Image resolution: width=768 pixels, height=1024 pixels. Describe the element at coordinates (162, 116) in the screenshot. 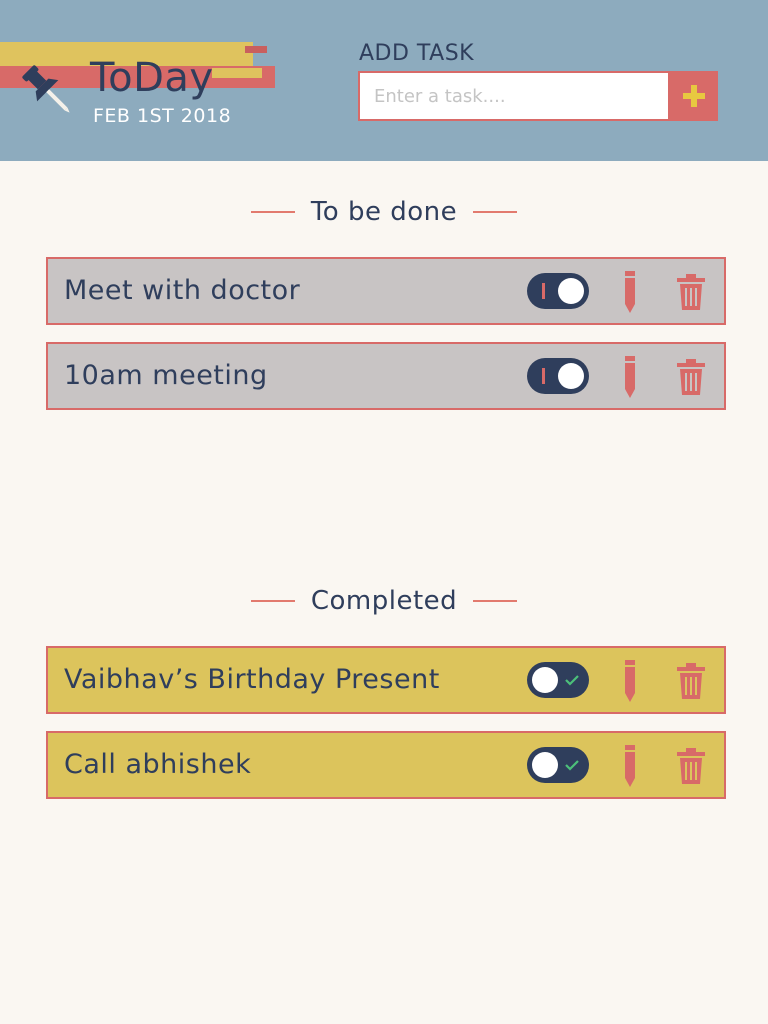

I see `app-date: FEB 1ST 2018` at that location.